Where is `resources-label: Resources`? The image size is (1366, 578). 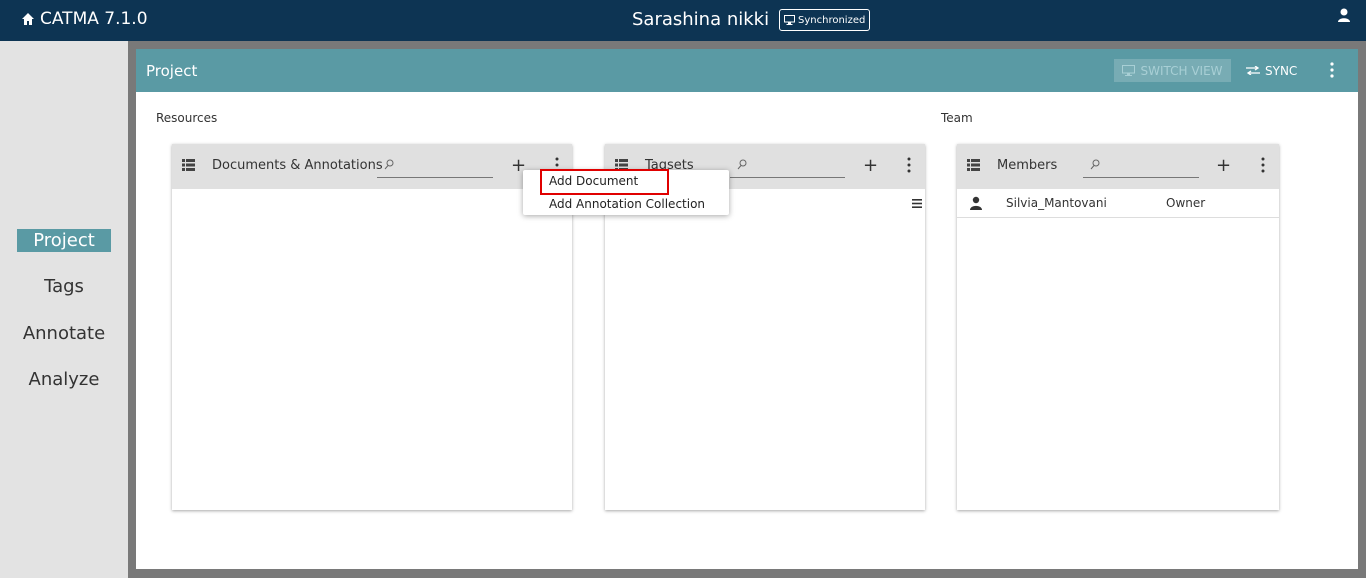
resources-label: Resources is located at coordinates (187, 118).